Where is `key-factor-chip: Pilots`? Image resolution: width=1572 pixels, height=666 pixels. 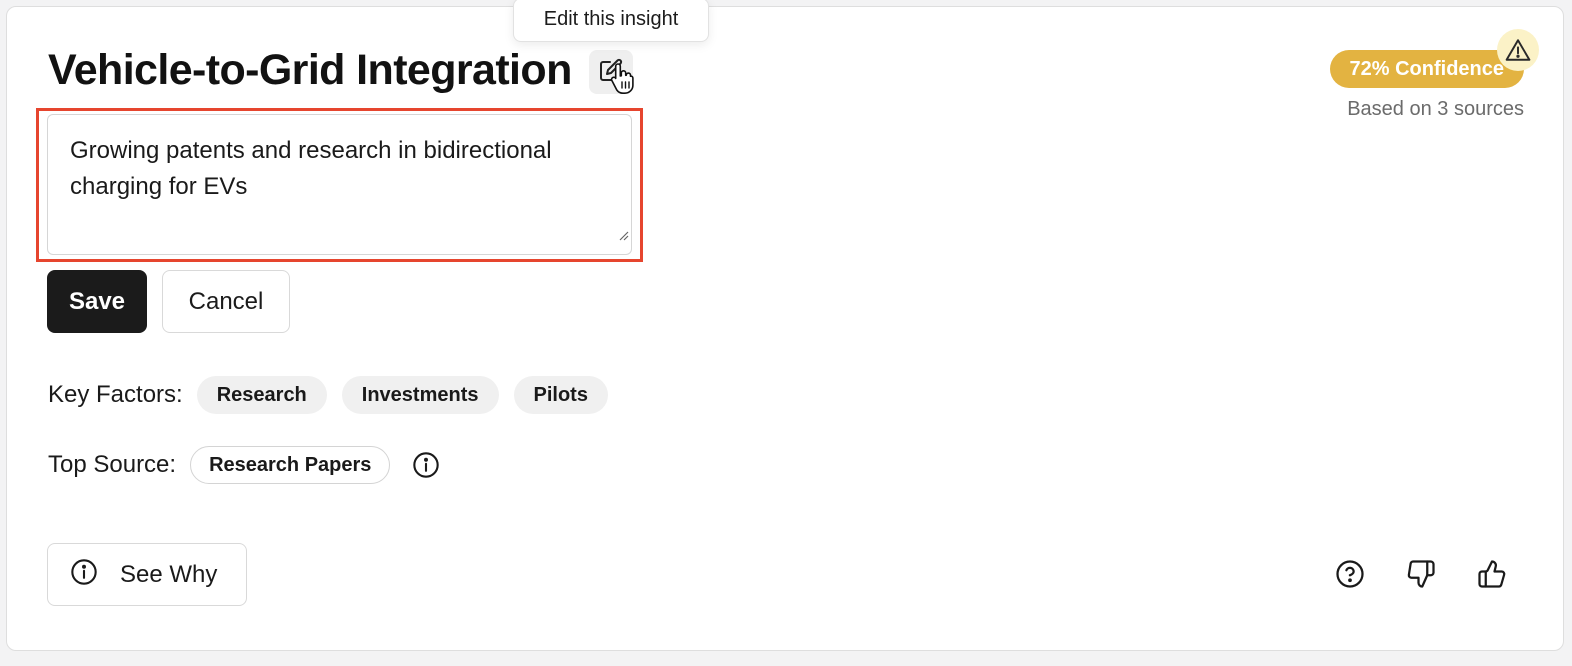
key-factor-chip: Pilots is located at coordinates (560, 395).